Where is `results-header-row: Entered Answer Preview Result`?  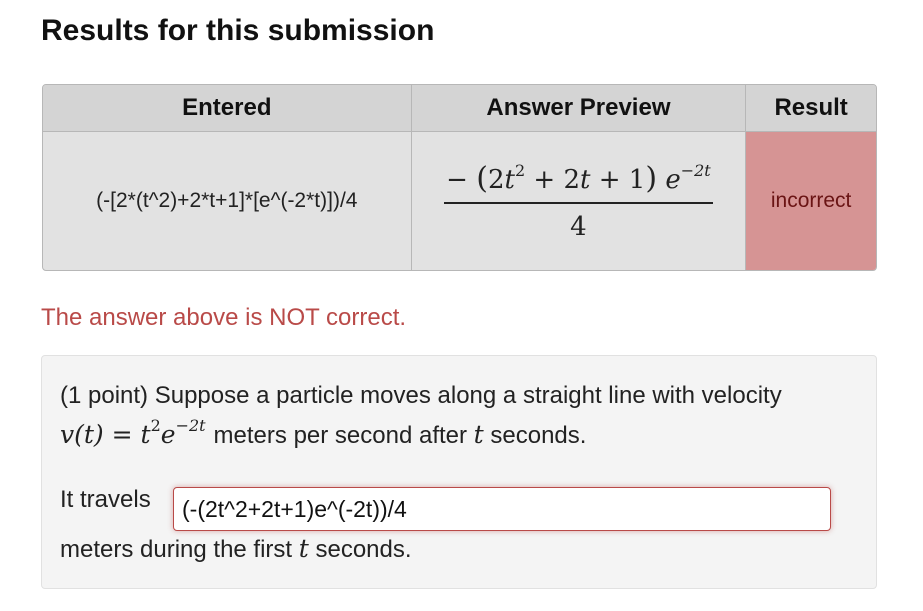 results-header-row: Entered Answer Preview Result is located at coordinates (459, 108).